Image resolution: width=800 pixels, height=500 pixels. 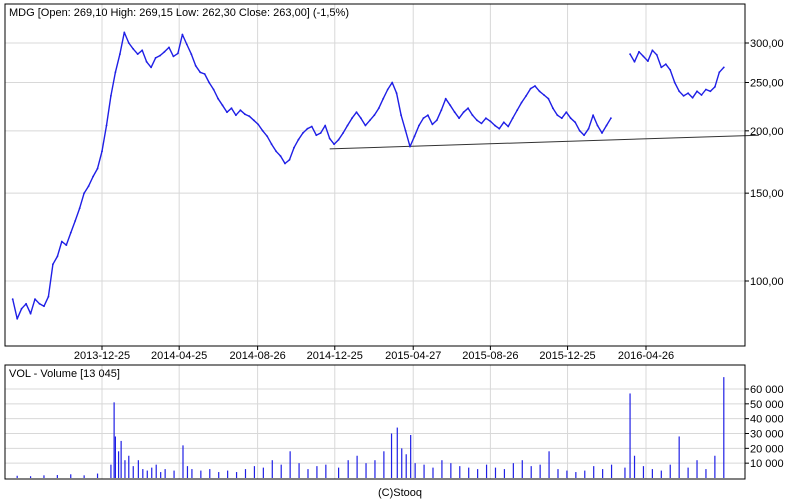 What do you see at coordinates (567, 356) in the screenshot?
I see `x-tick-label: 2015-12-25` at bounding box center [567, 356].